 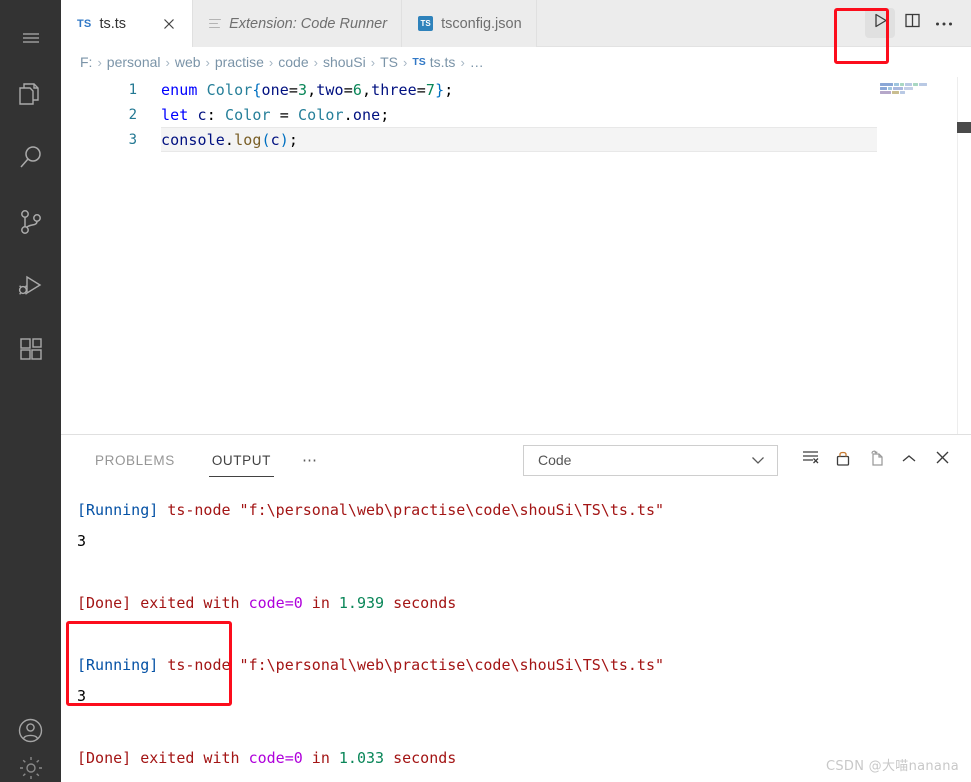 What do you see at coordinates (86, 62) in the screenshot?
I see `breadcrumb-item: F:` at bounding box center [86, 62].